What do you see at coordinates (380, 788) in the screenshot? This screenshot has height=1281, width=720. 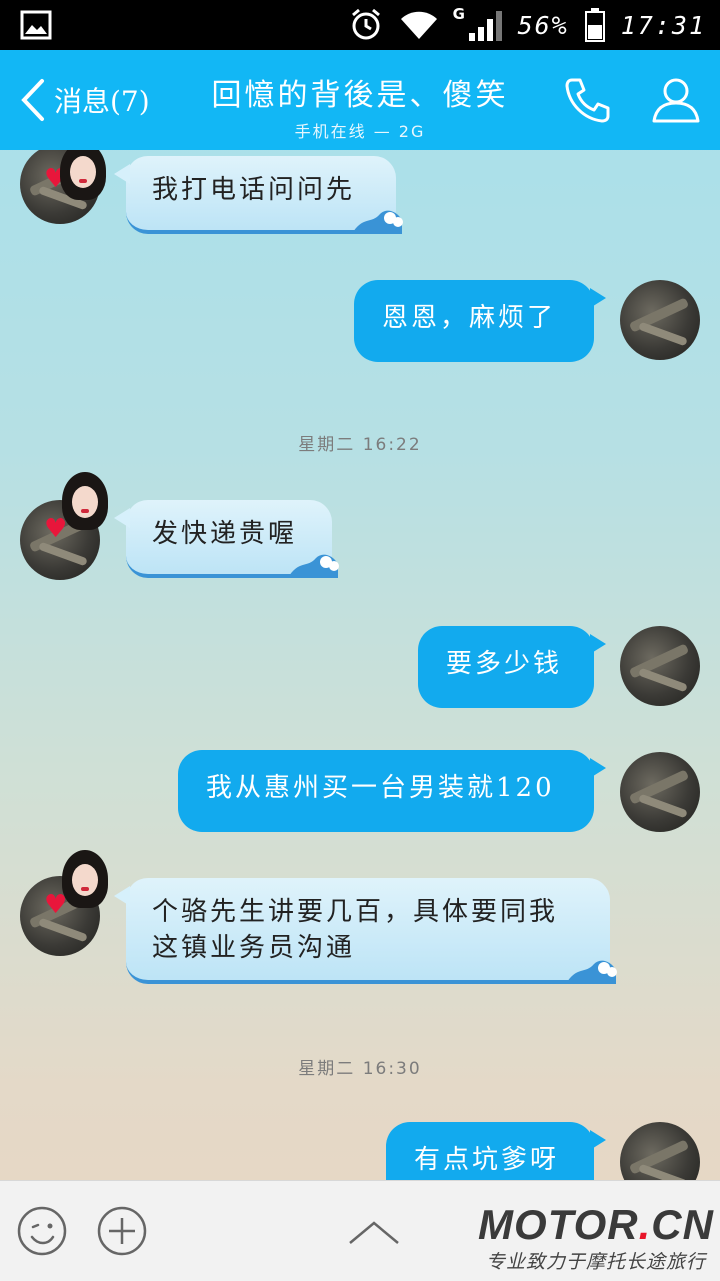 I see `message-text: 我从惠州买一台男装就120` at bounding box center [380, 788].